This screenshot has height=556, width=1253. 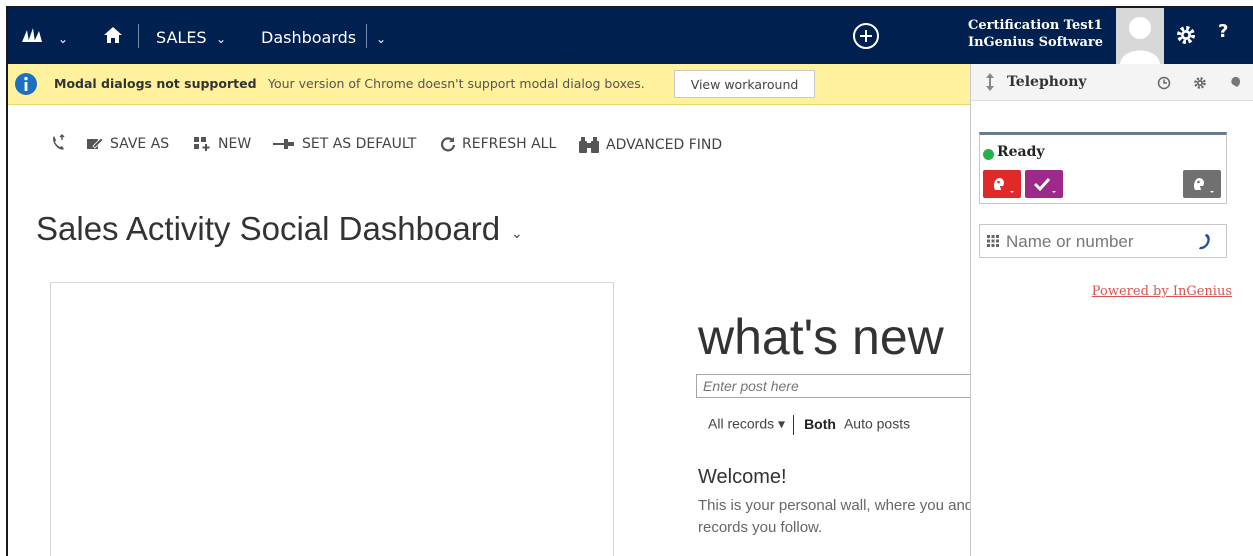 I want to click on checkmark-icon, so click(x=1044, y=185).